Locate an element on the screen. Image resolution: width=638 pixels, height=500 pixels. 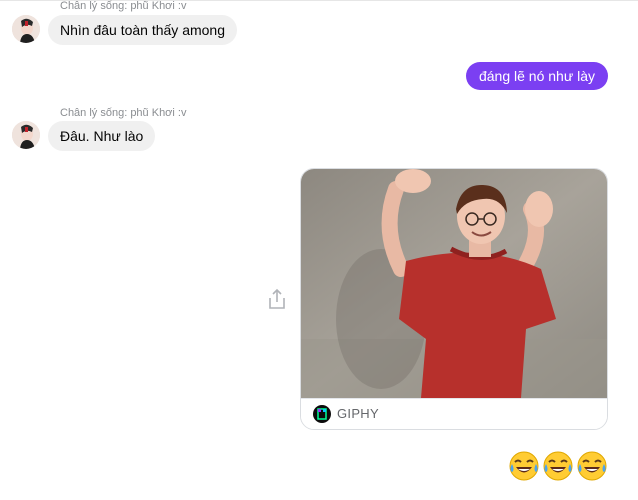
message-bubble-outgoing: đáng lẽ nó như lày is located at coordinates (536, 76).